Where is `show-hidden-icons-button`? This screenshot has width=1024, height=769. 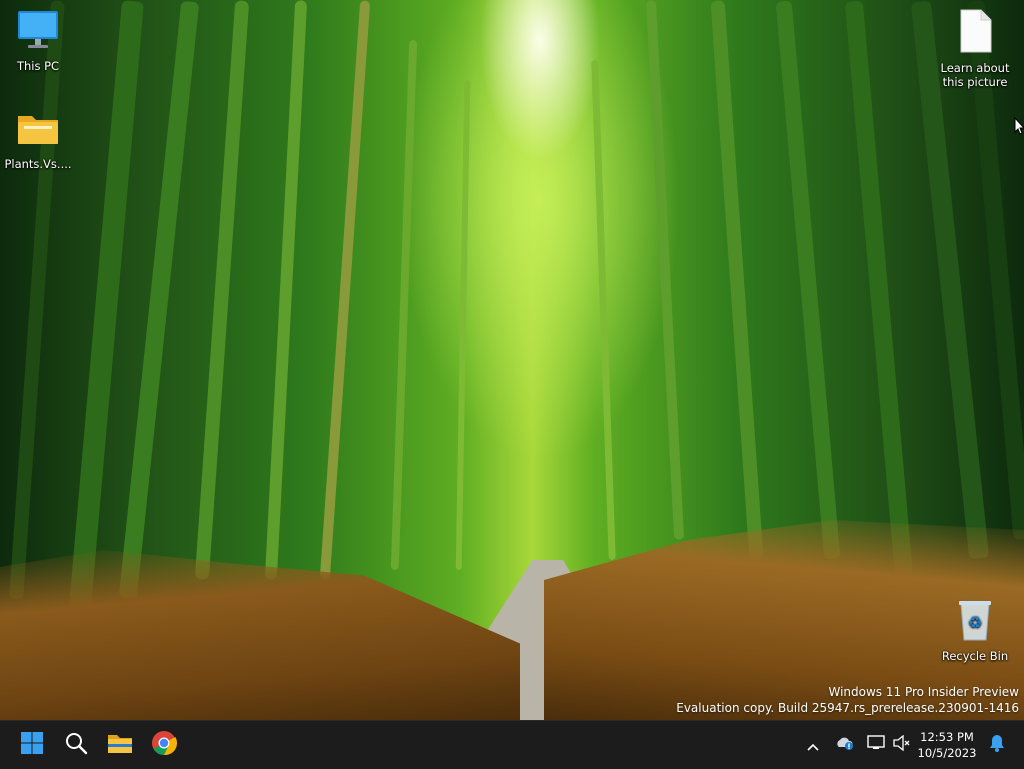
show-hidden-icons-button is located at coordinates (813, 745).